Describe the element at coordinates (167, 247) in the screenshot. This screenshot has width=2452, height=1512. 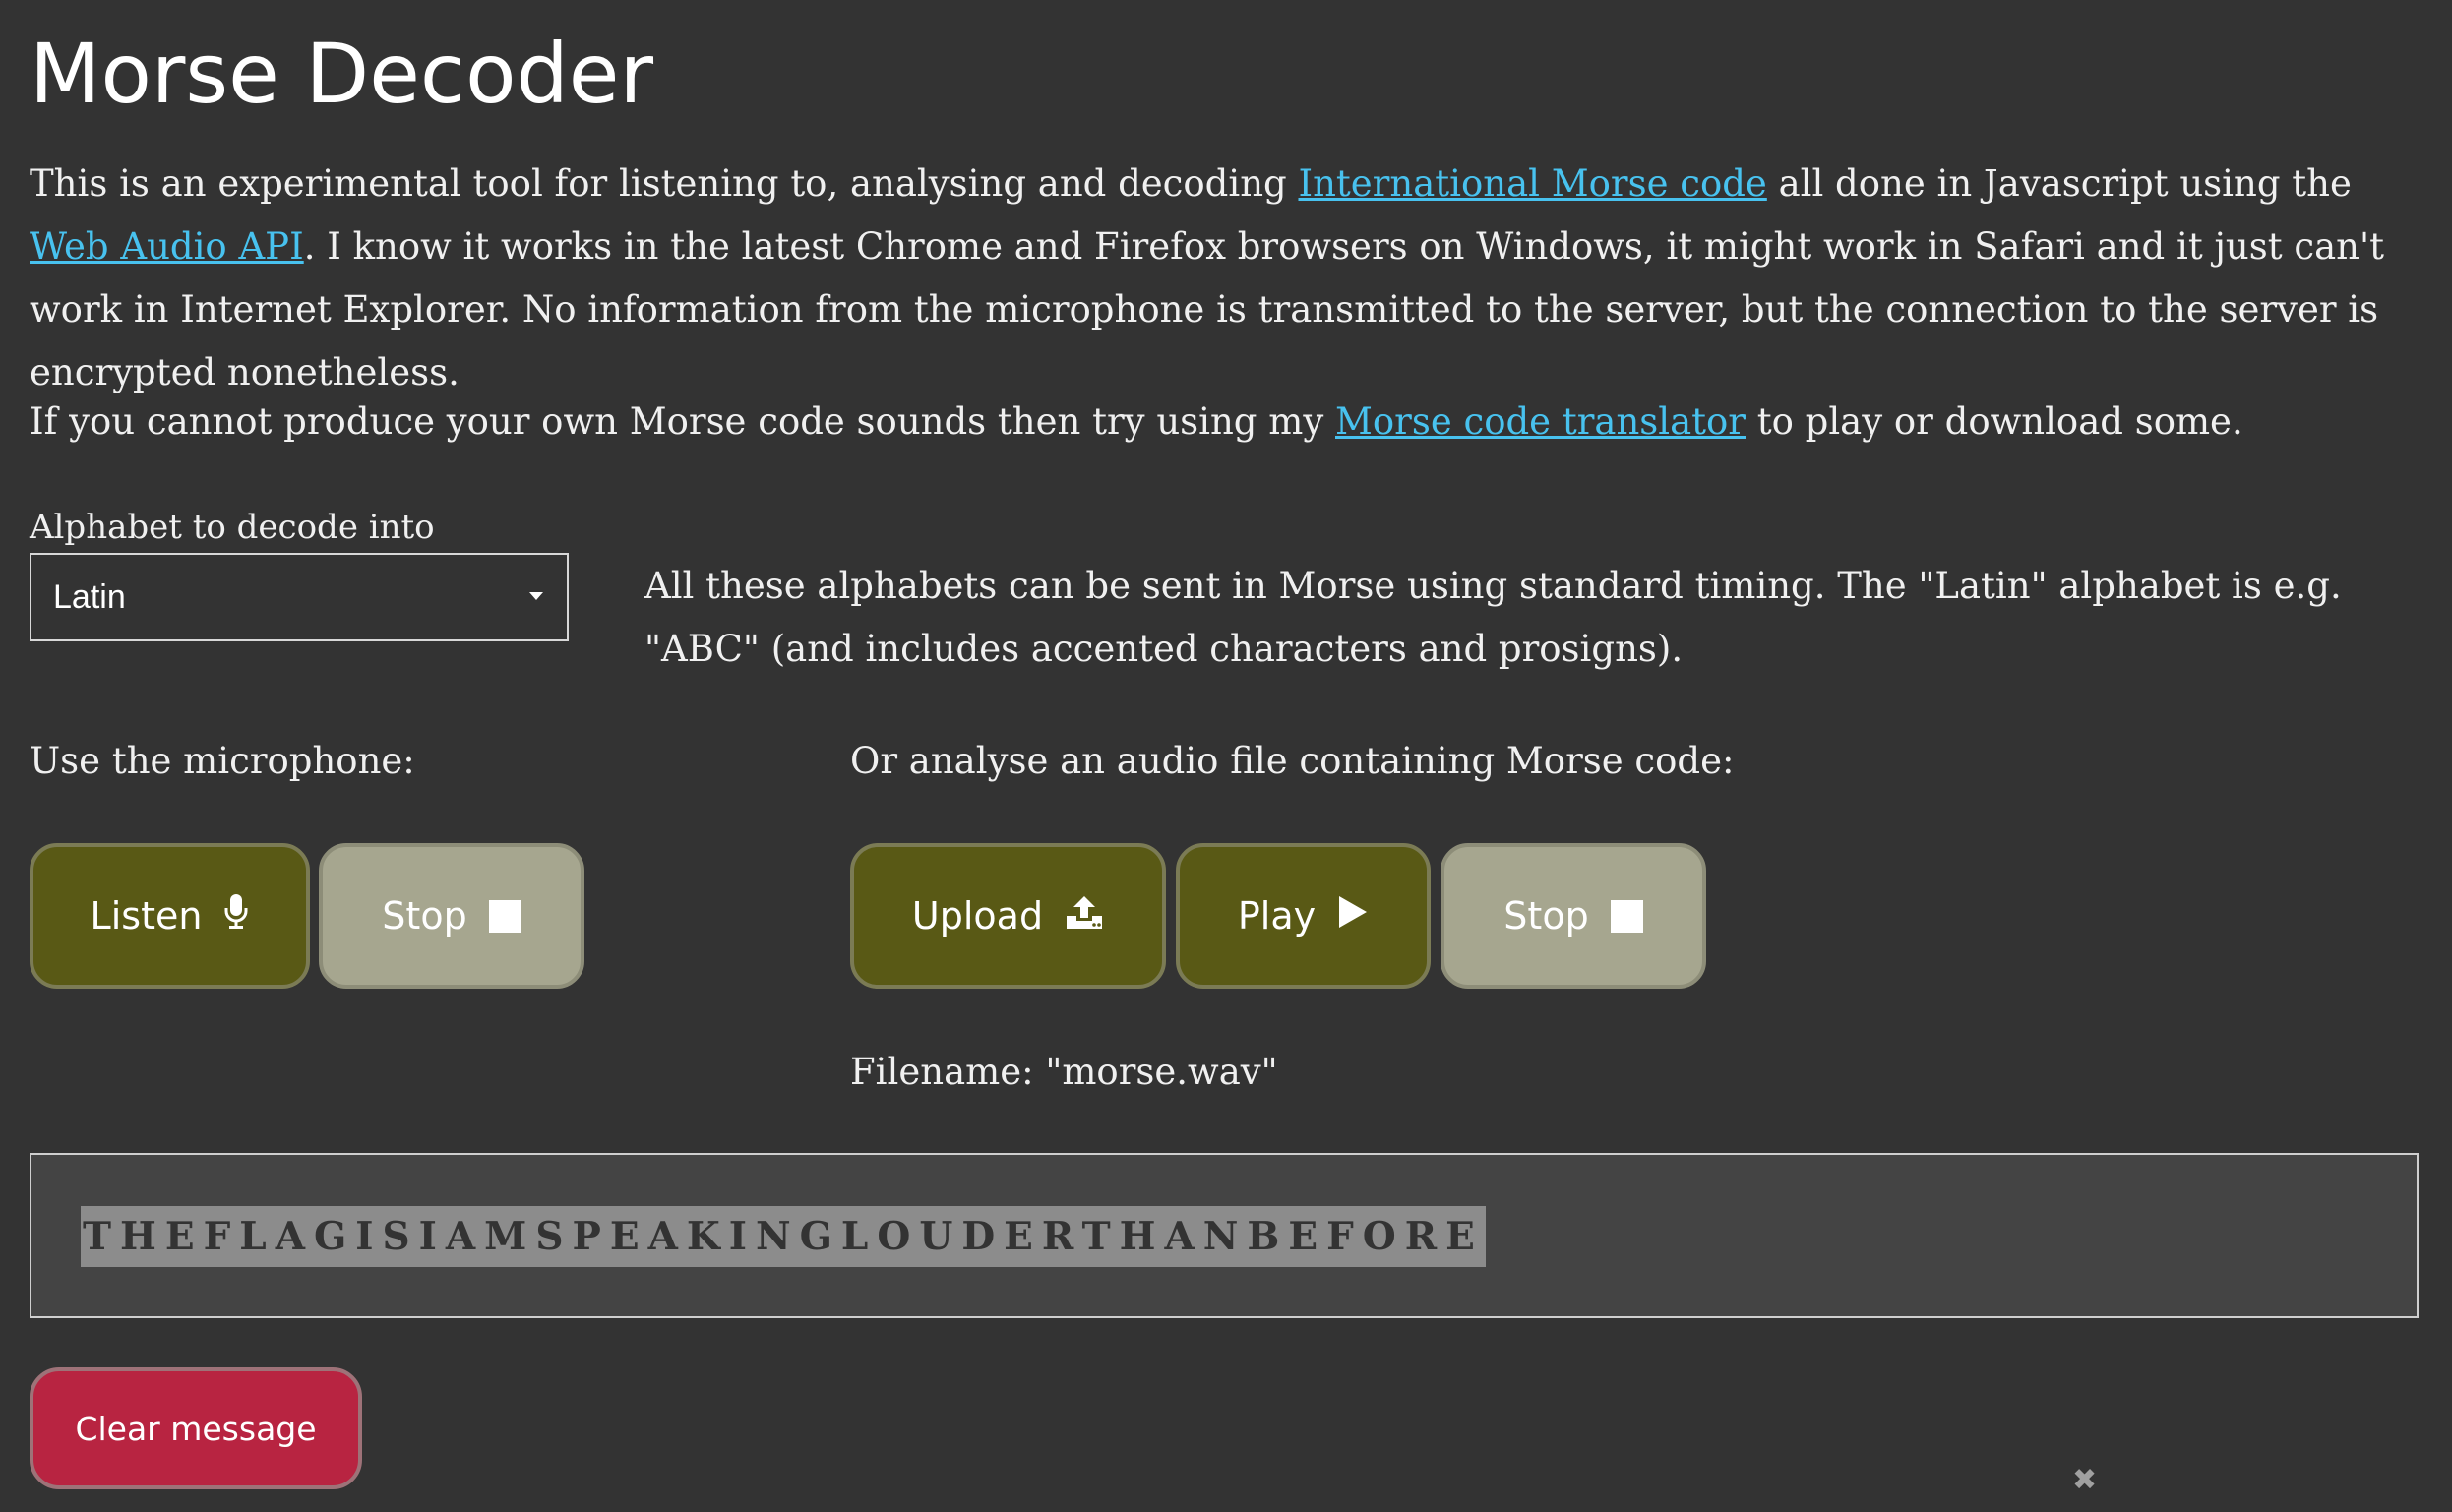
I see `web-audio-api-link: Web Audio API` at that location.